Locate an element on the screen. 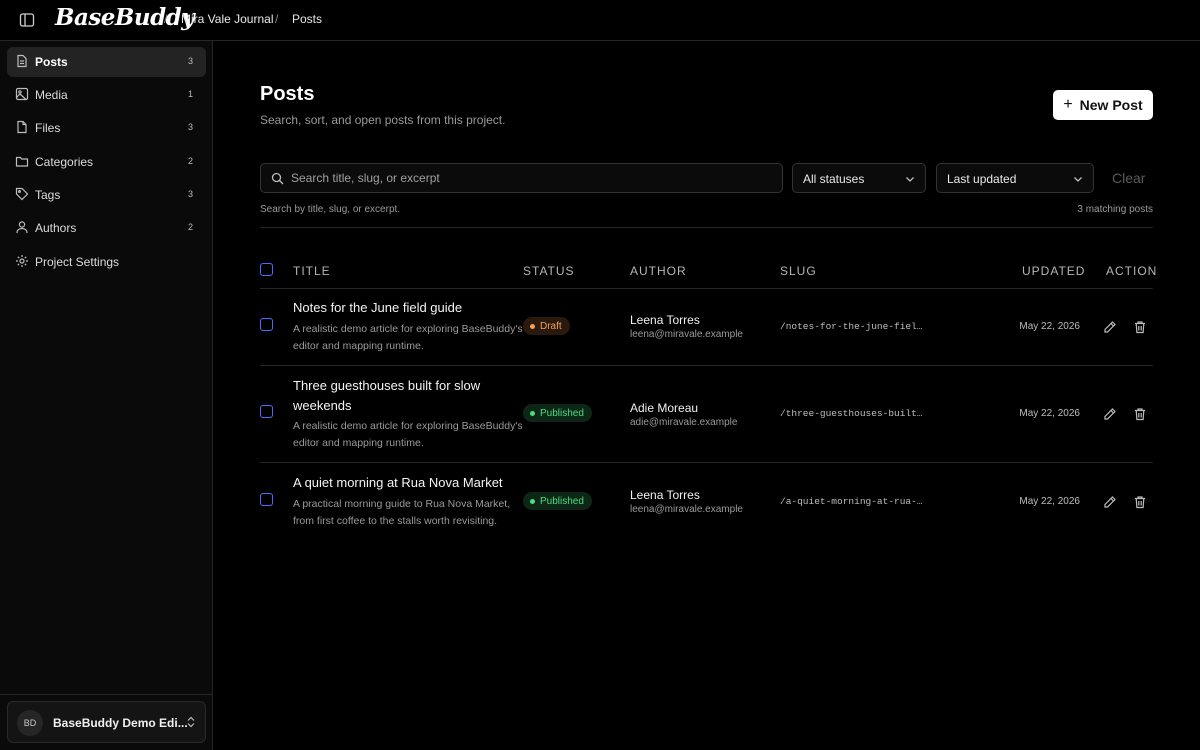 The width and height of the screenshot is (1200, 750). column-header-status: STATUS is located at coordinates (549, 271).